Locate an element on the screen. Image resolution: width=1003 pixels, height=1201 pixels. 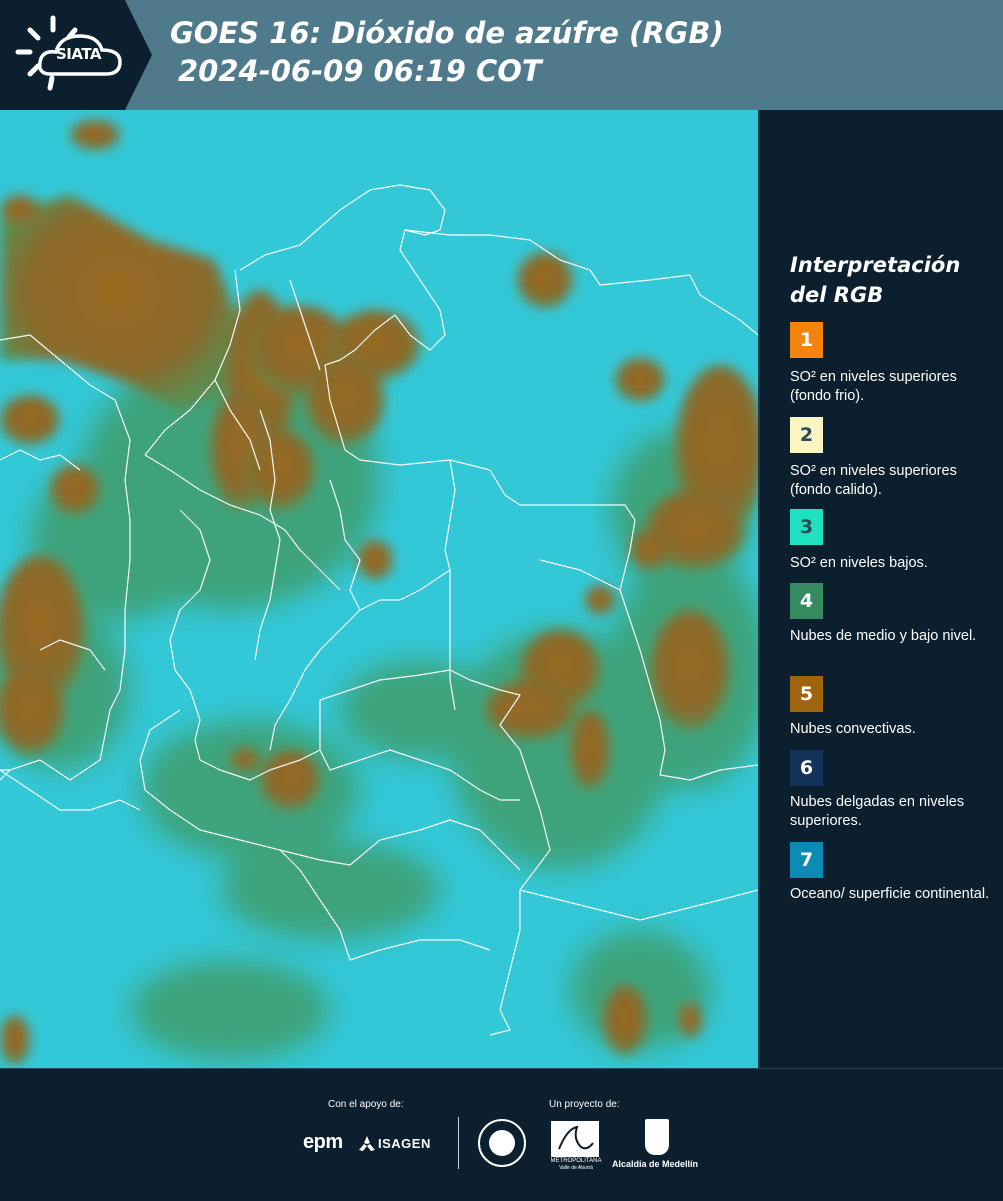
legend-swatch-2: 2 is located at coordinates (806, 435).